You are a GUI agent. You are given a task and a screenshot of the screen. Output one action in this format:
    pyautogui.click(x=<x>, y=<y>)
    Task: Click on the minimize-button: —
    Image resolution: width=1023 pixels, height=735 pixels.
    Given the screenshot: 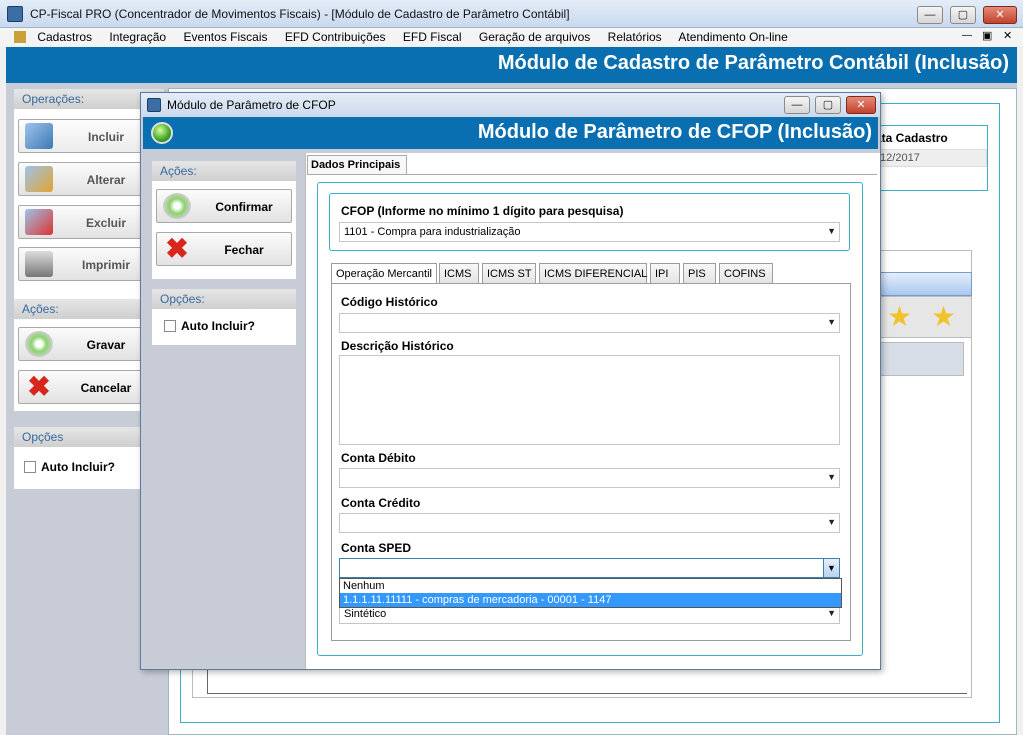 What is the action you would take?
    pyautogui.click(x=930, y=15)
    